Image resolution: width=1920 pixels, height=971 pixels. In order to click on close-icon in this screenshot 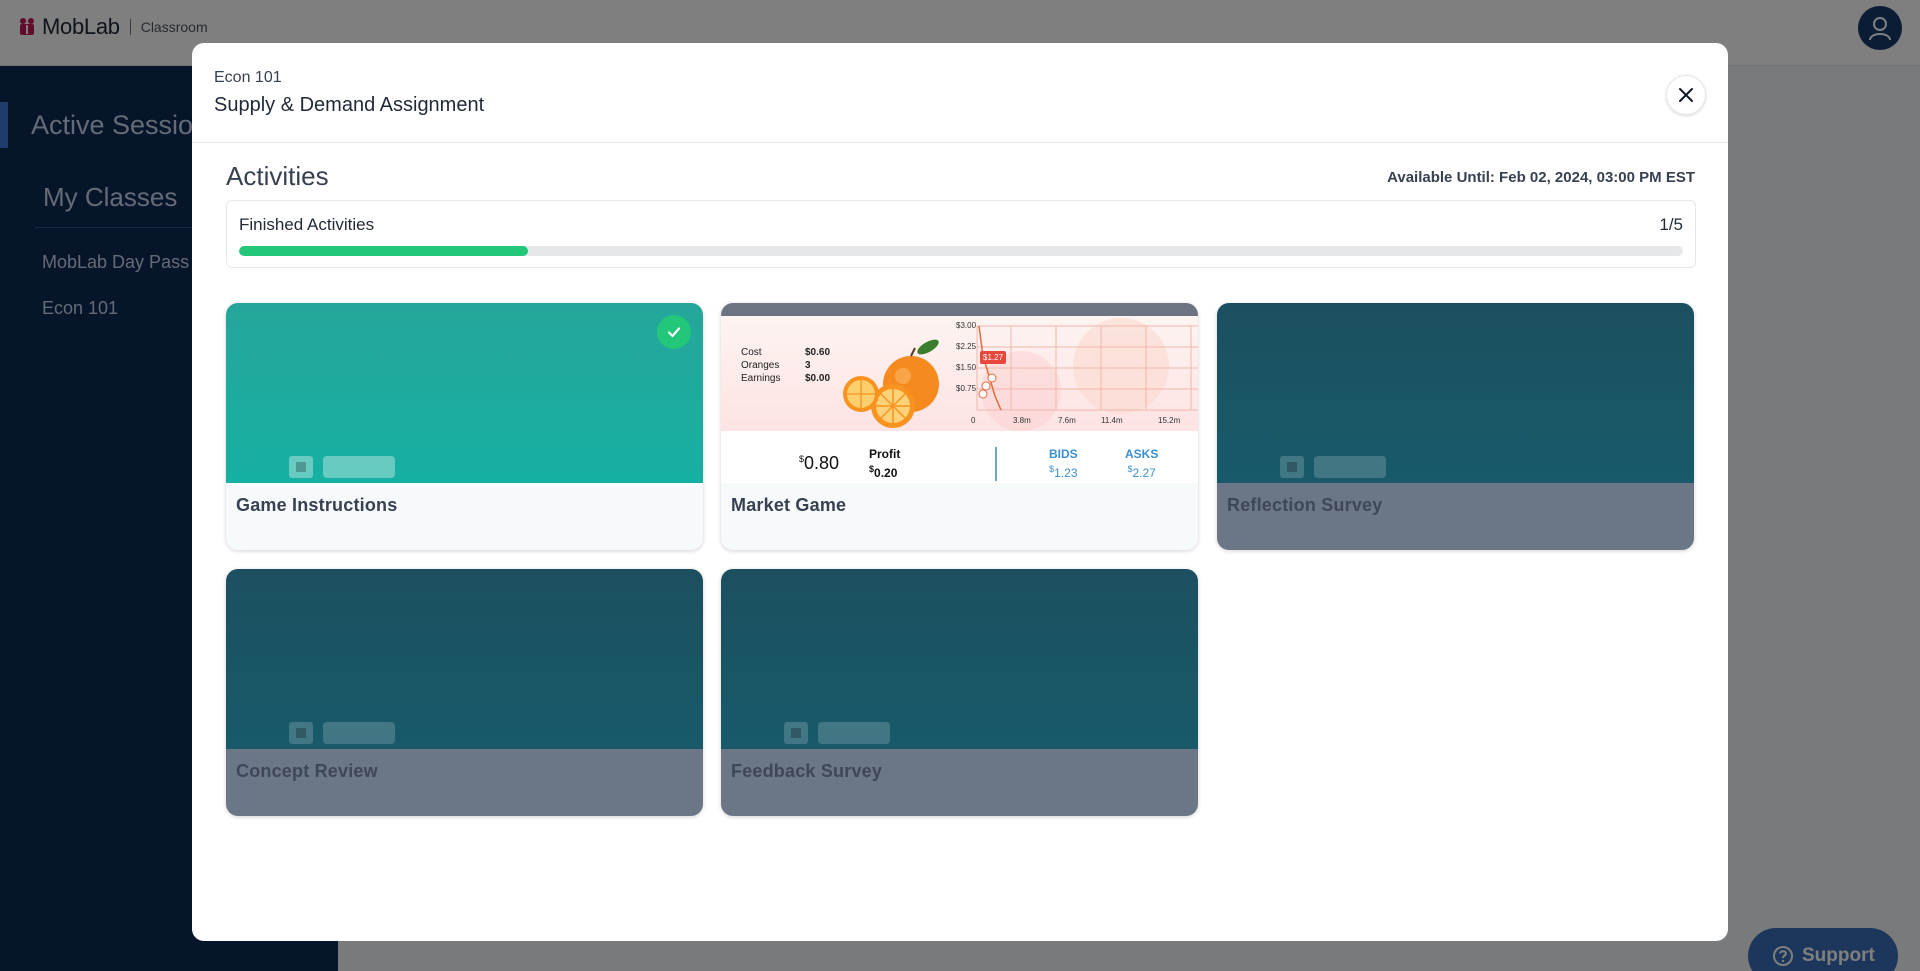, I will do `click(1686, 95)`.